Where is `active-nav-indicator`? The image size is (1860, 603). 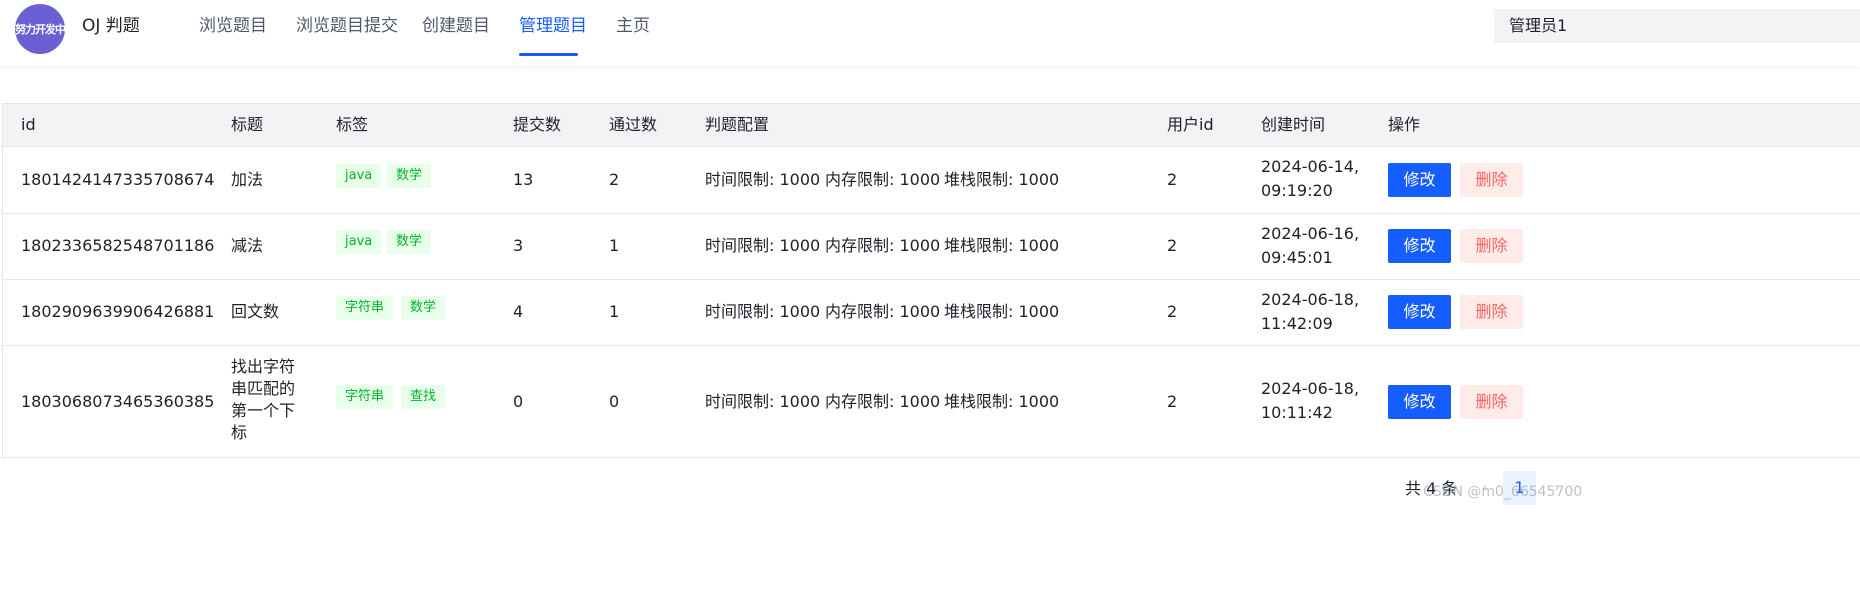 active-nav-indicator is located at coordinates (548, 54).